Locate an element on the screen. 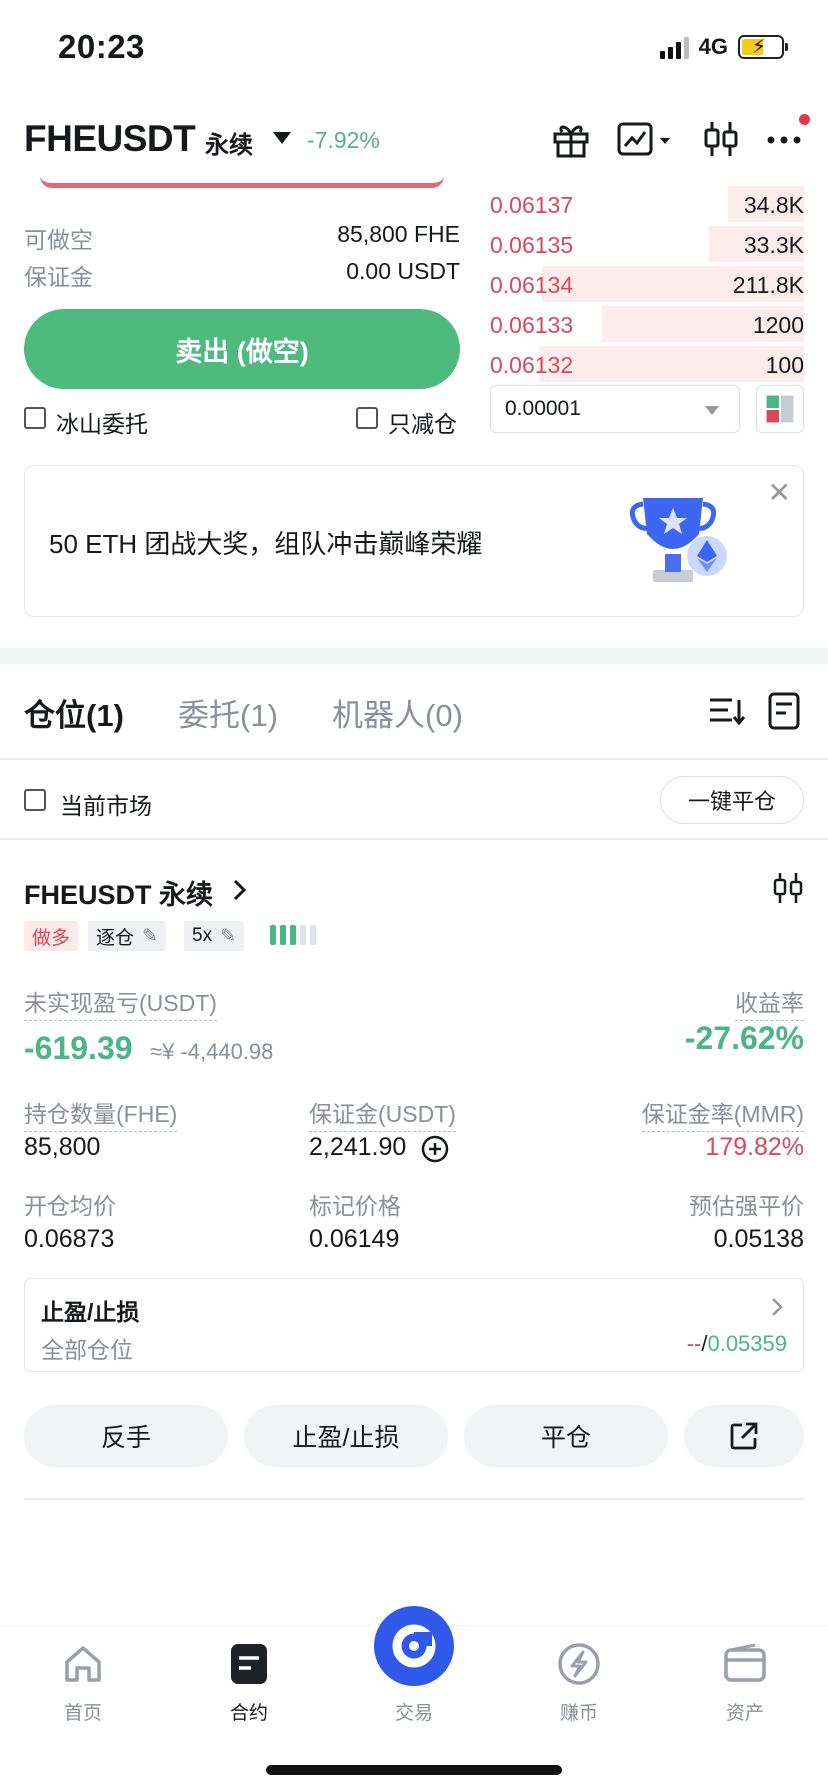  nav-contract: 合约 is located at coordinates (249, 1682).